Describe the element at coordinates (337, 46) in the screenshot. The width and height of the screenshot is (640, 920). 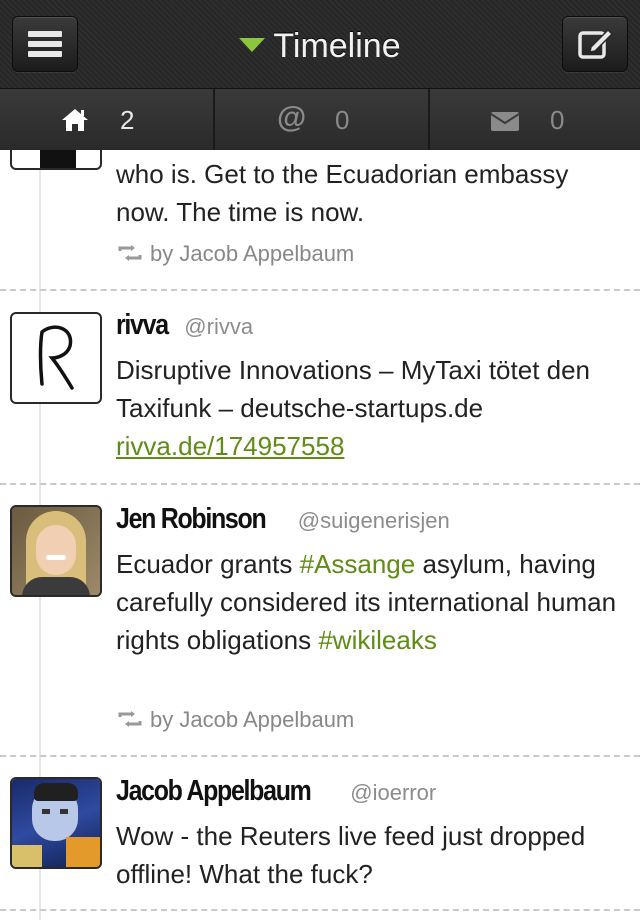
I see `page-title-label: Timeline` at that location.